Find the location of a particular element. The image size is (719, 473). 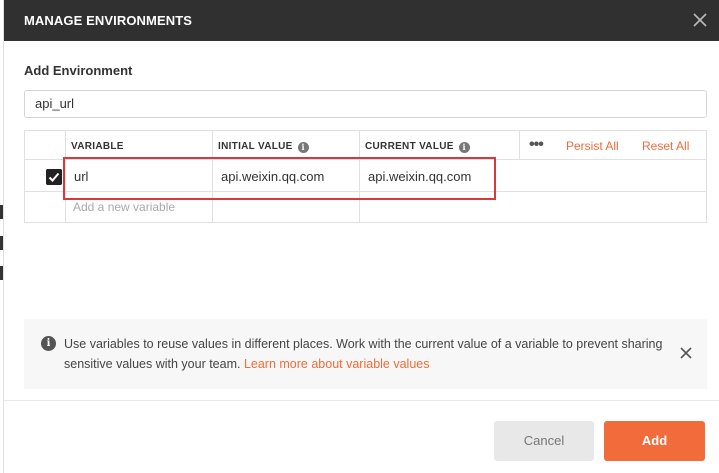

column-header-variable: VARIABLE is located at coordinates (97, 146).